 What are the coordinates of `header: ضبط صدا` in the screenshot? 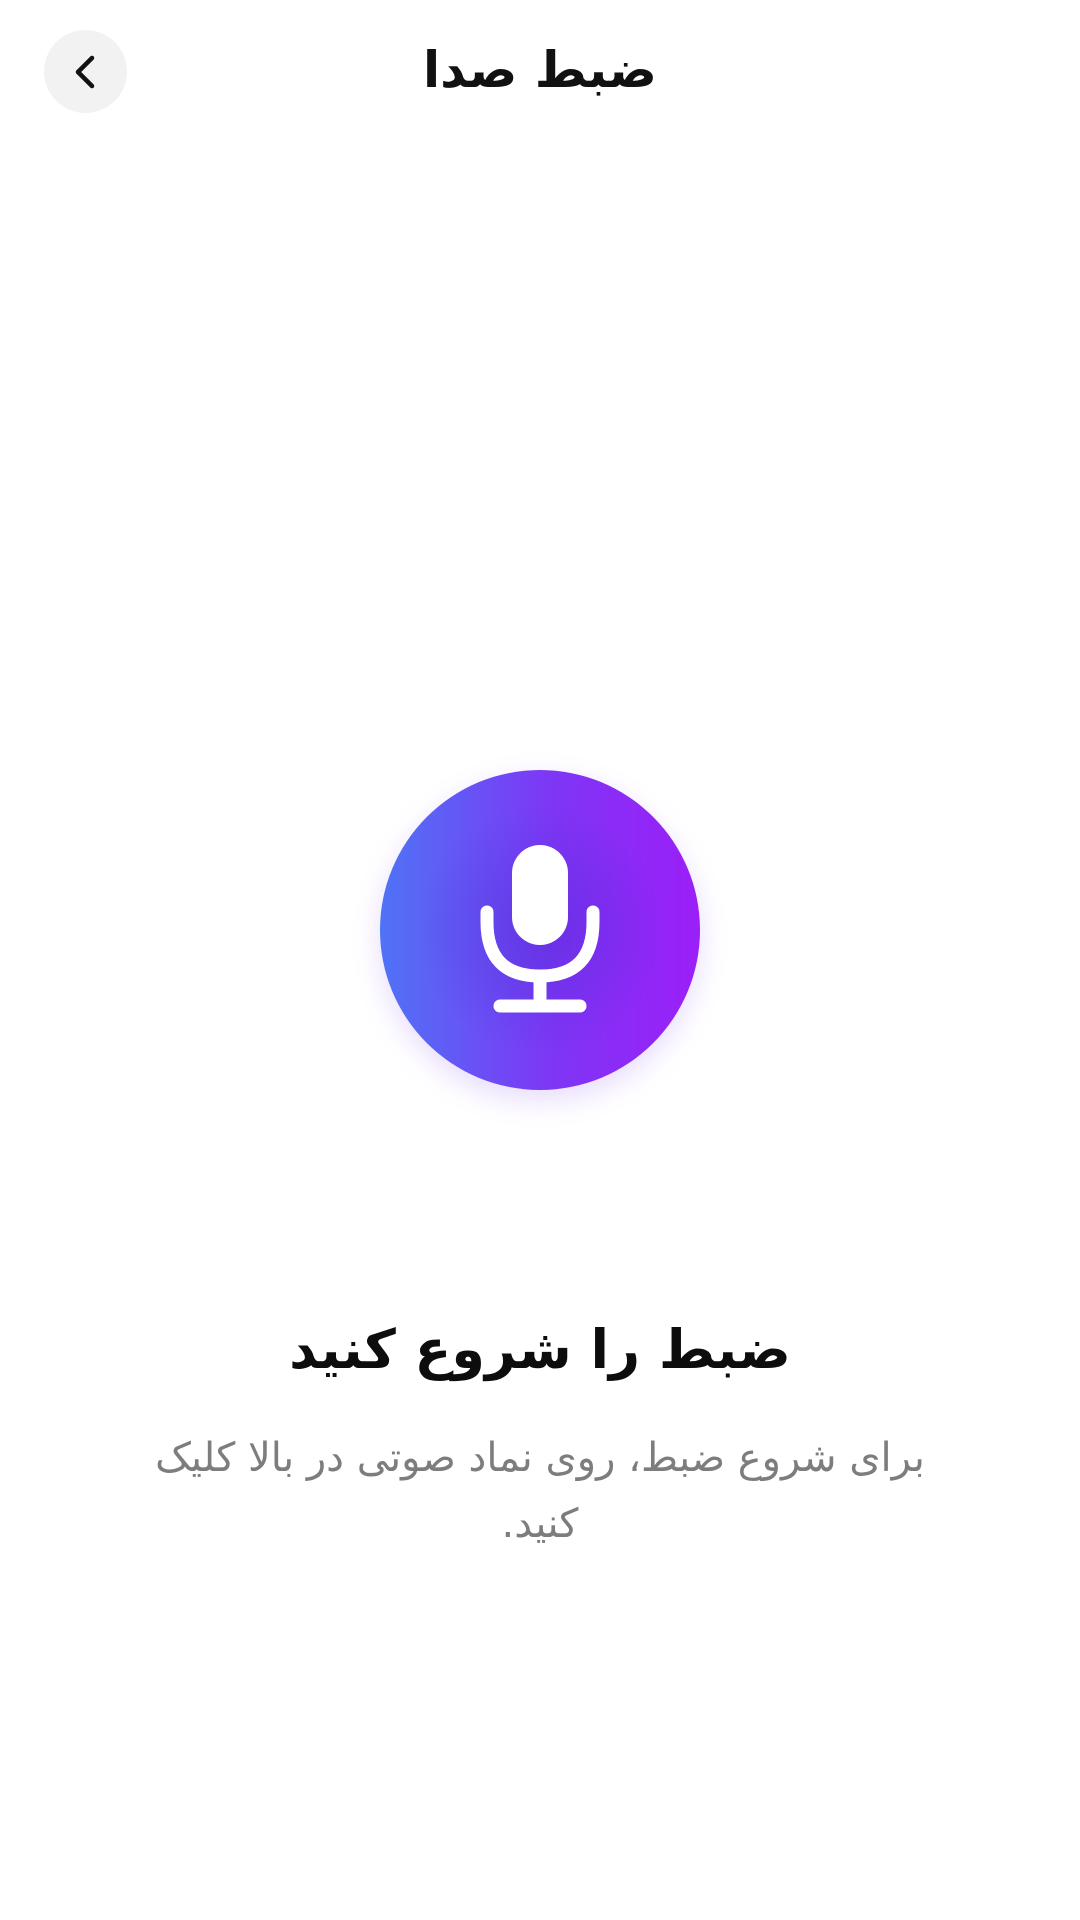 It's located at (540, 75).